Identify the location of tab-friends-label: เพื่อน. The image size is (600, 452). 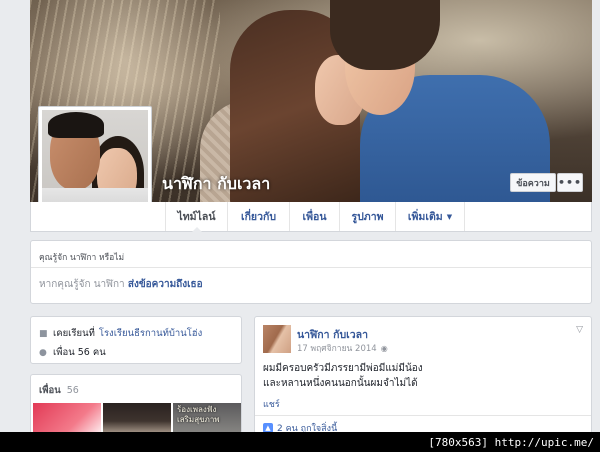
(314, 217).